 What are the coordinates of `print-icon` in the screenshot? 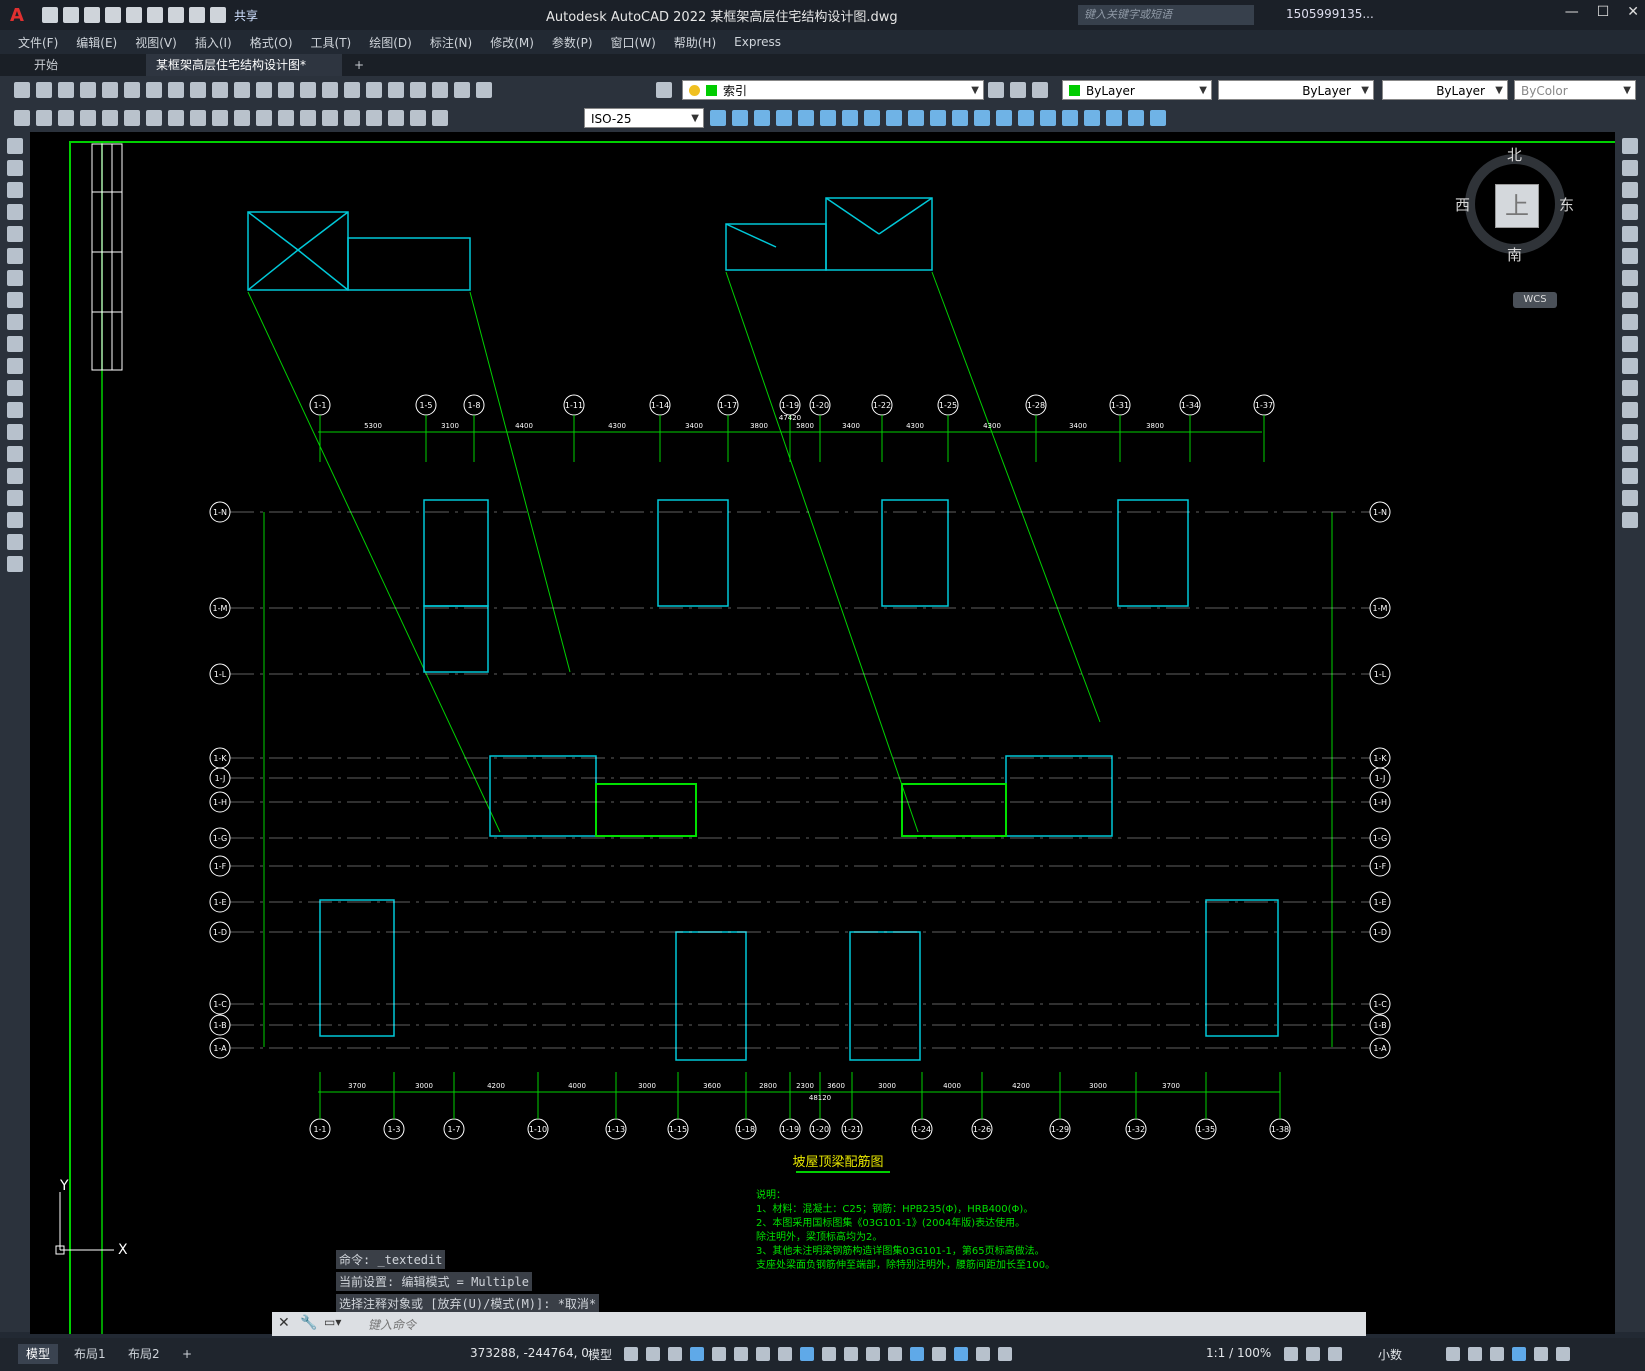 It's located at (88, 90).